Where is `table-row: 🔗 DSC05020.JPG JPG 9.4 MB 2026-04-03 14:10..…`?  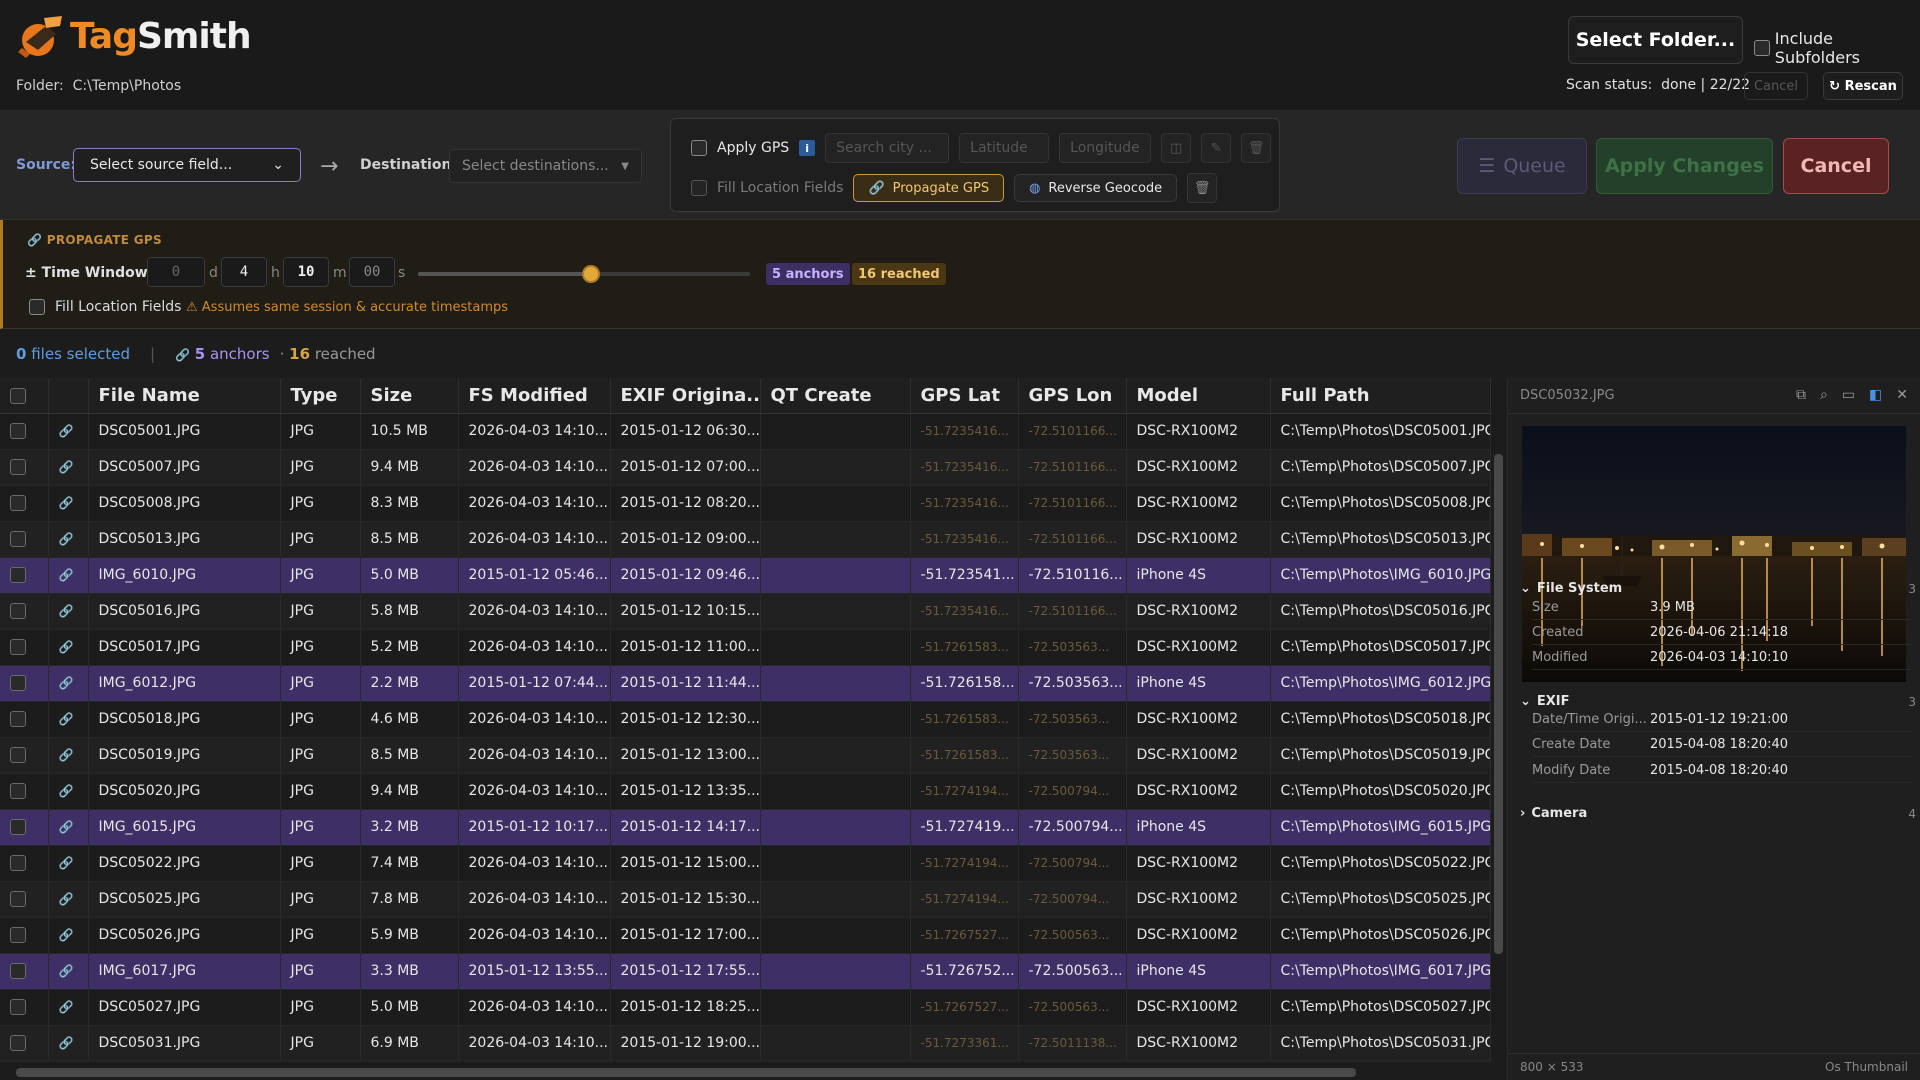 table-row: 🔗 DSC05020.JPG JPG 9.4 MB 2026-04-03 14:10..… is located at coordinates (745, 791).